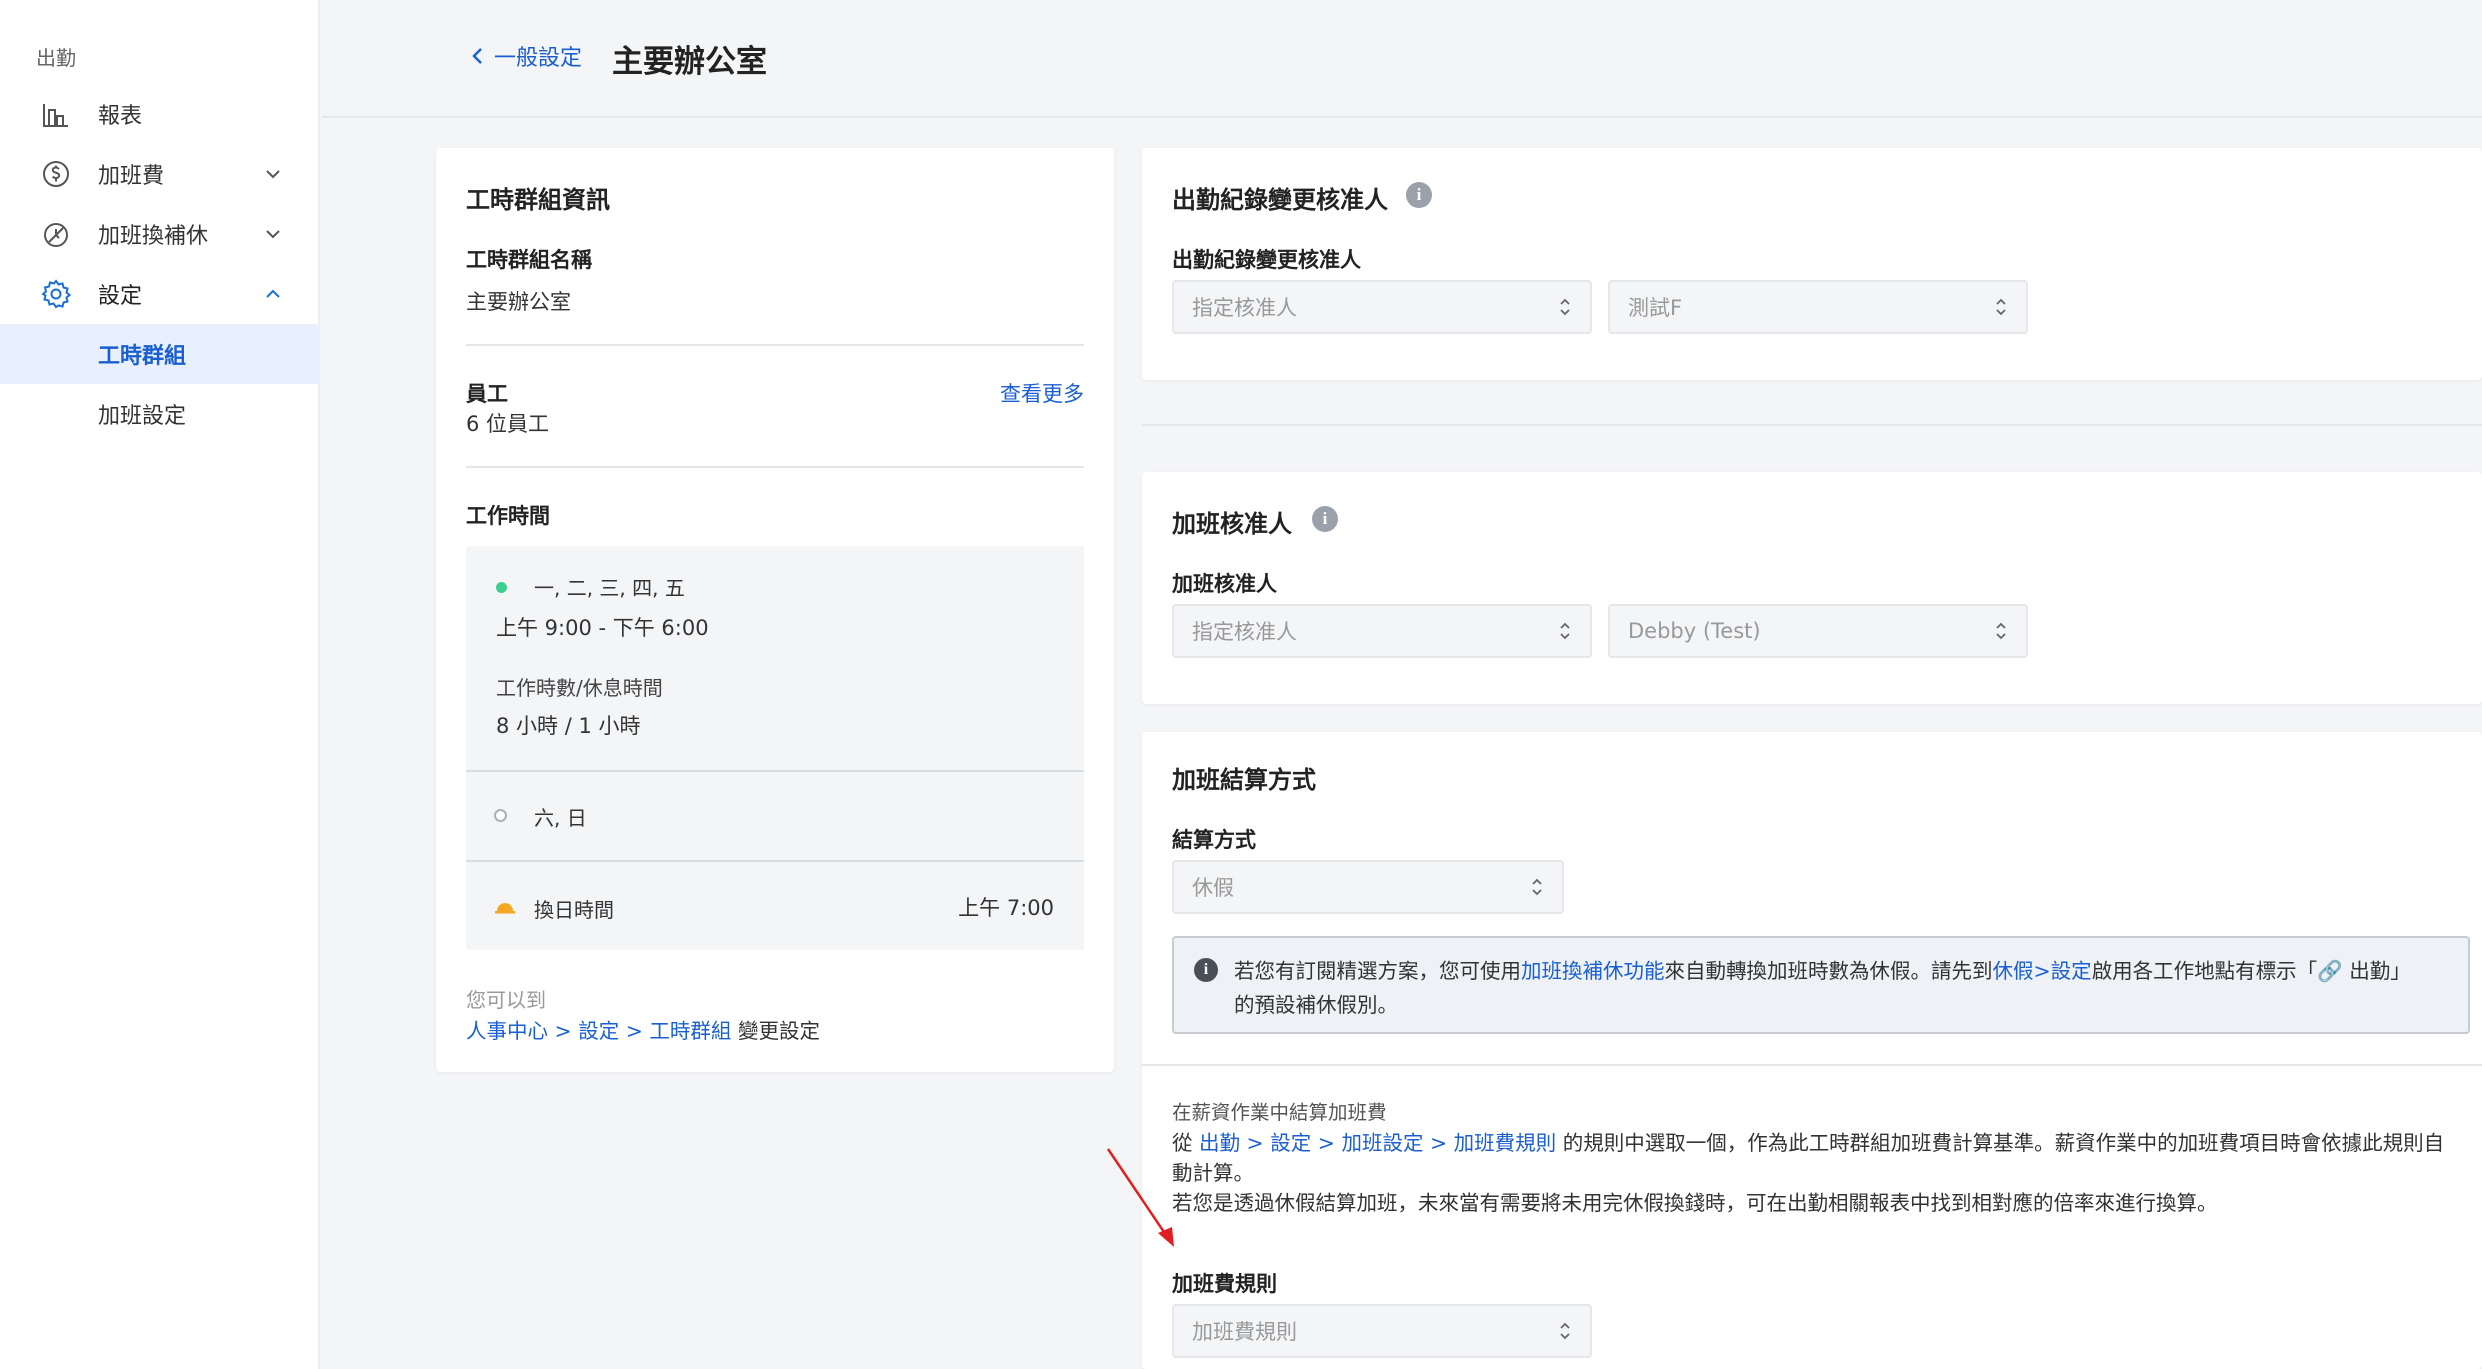 Image resolution: width=2482 pixels, height=1369 pixels. Describe the element at coordinates (1042, 393) in the screenshot. I see `view-more-link: 查看更多` at that location.